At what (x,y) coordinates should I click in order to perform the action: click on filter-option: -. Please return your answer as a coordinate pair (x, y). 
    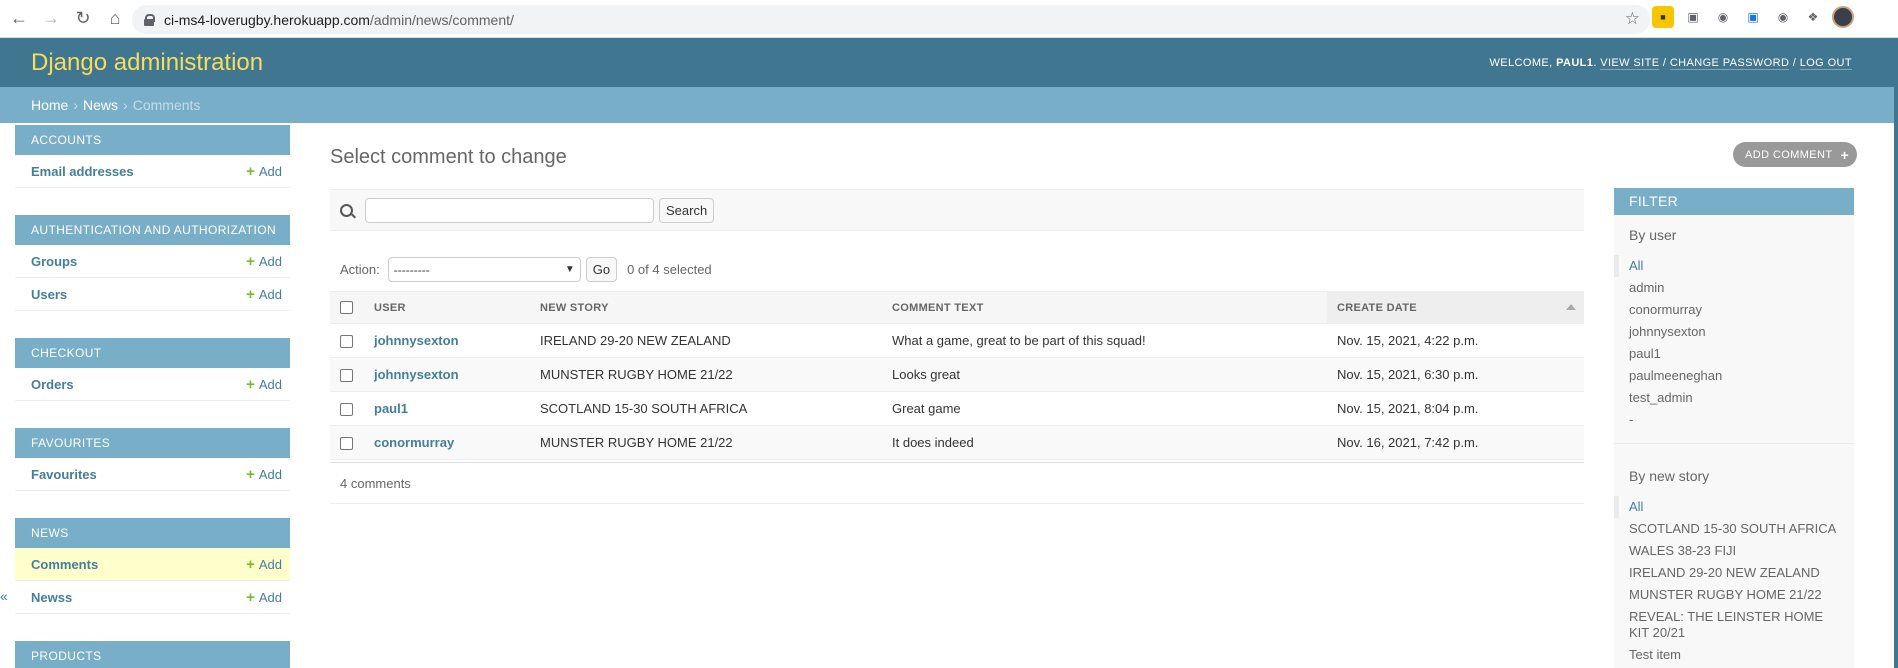
    Looking at the image, I should click on (1734, 420).